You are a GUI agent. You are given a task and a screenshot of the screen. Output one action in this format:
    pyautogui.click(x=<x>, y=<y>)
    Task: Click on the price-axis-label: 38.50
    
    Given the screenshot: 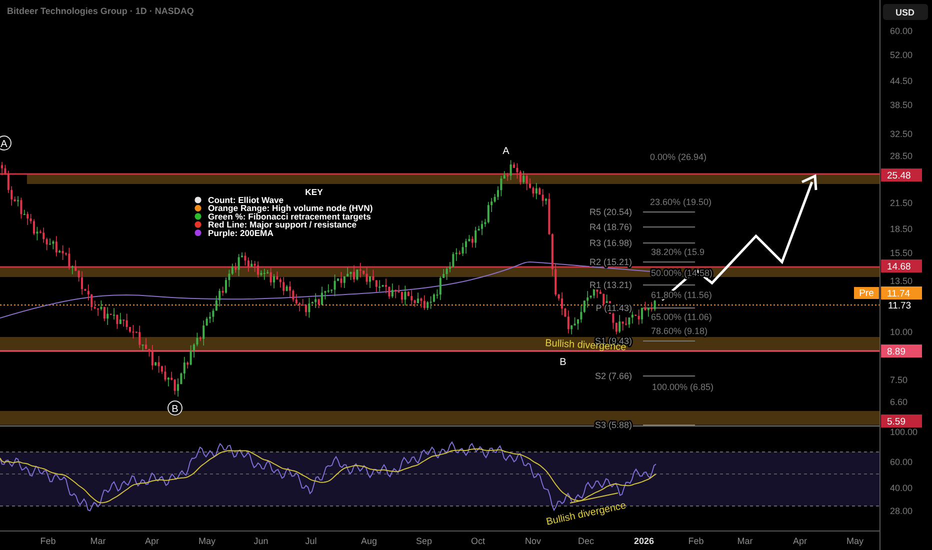 What is the action you would take?
    pyautogui.click(x=901, y=105)
    